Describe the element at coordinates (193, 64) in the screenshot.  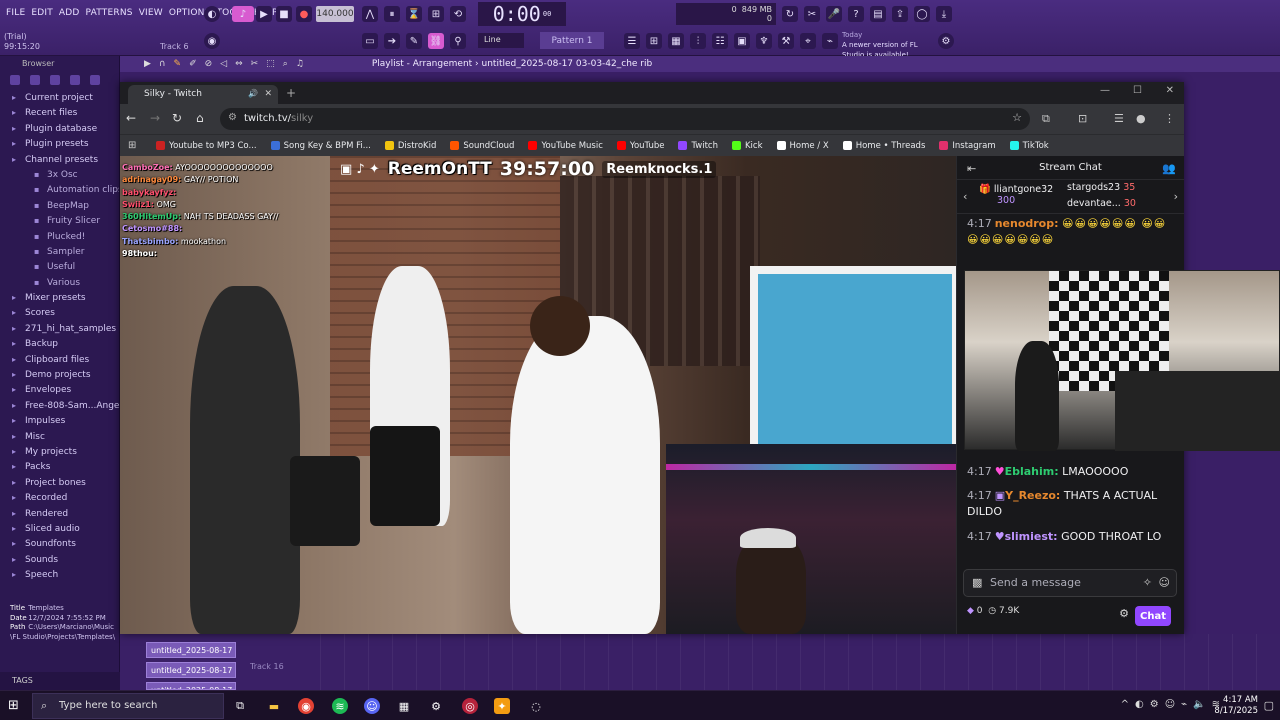
I see `playlist-brush-icon: ✐` at that location.